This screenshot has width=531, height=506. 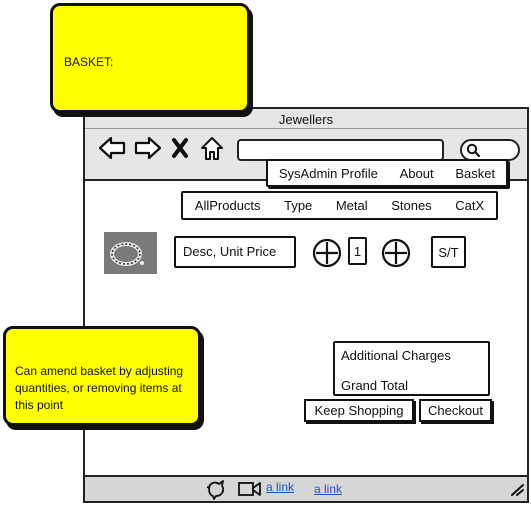 I want to click on search-box, so click(x=490, y=150).